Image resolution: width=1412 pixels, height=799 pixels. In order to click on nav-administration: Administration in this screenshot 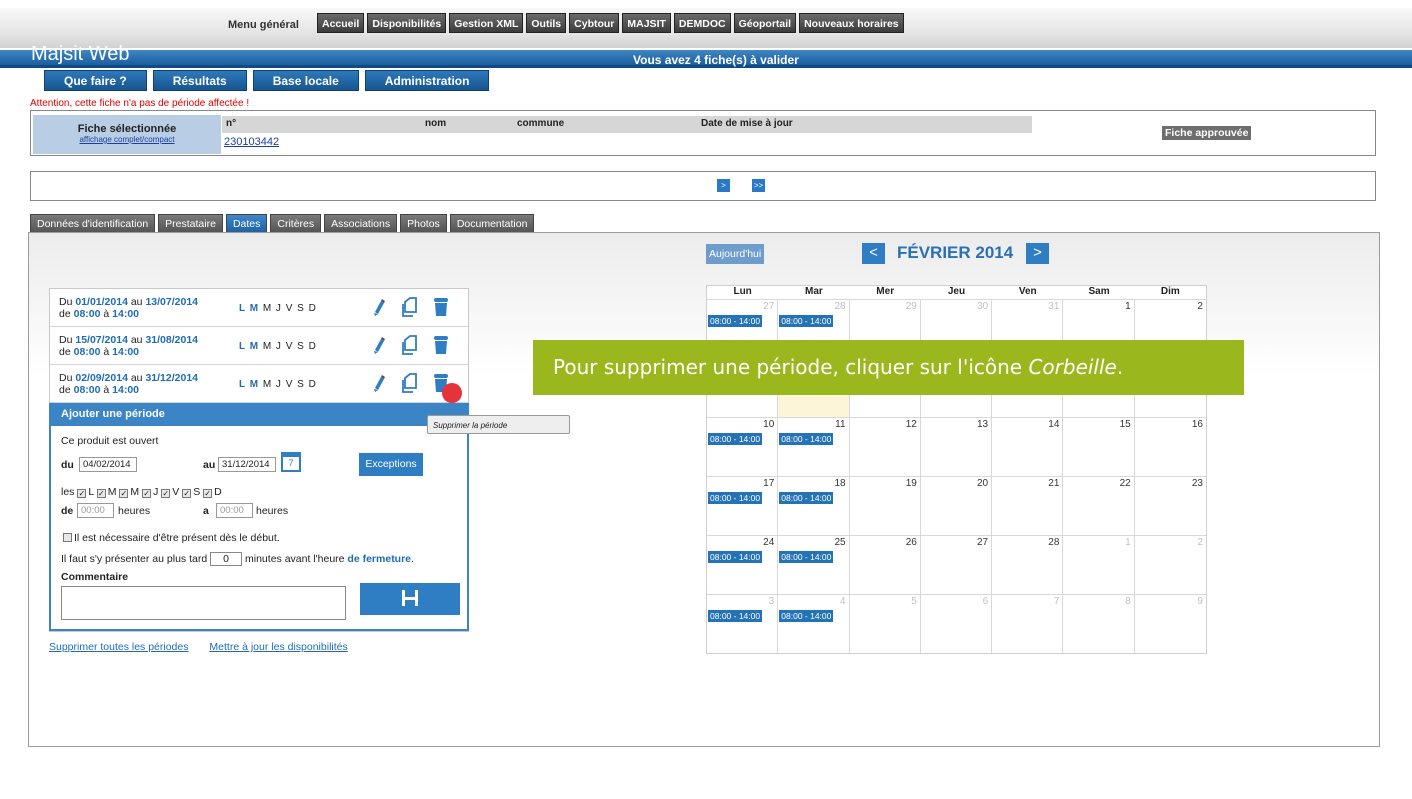, I will do `click(427, 80)`.